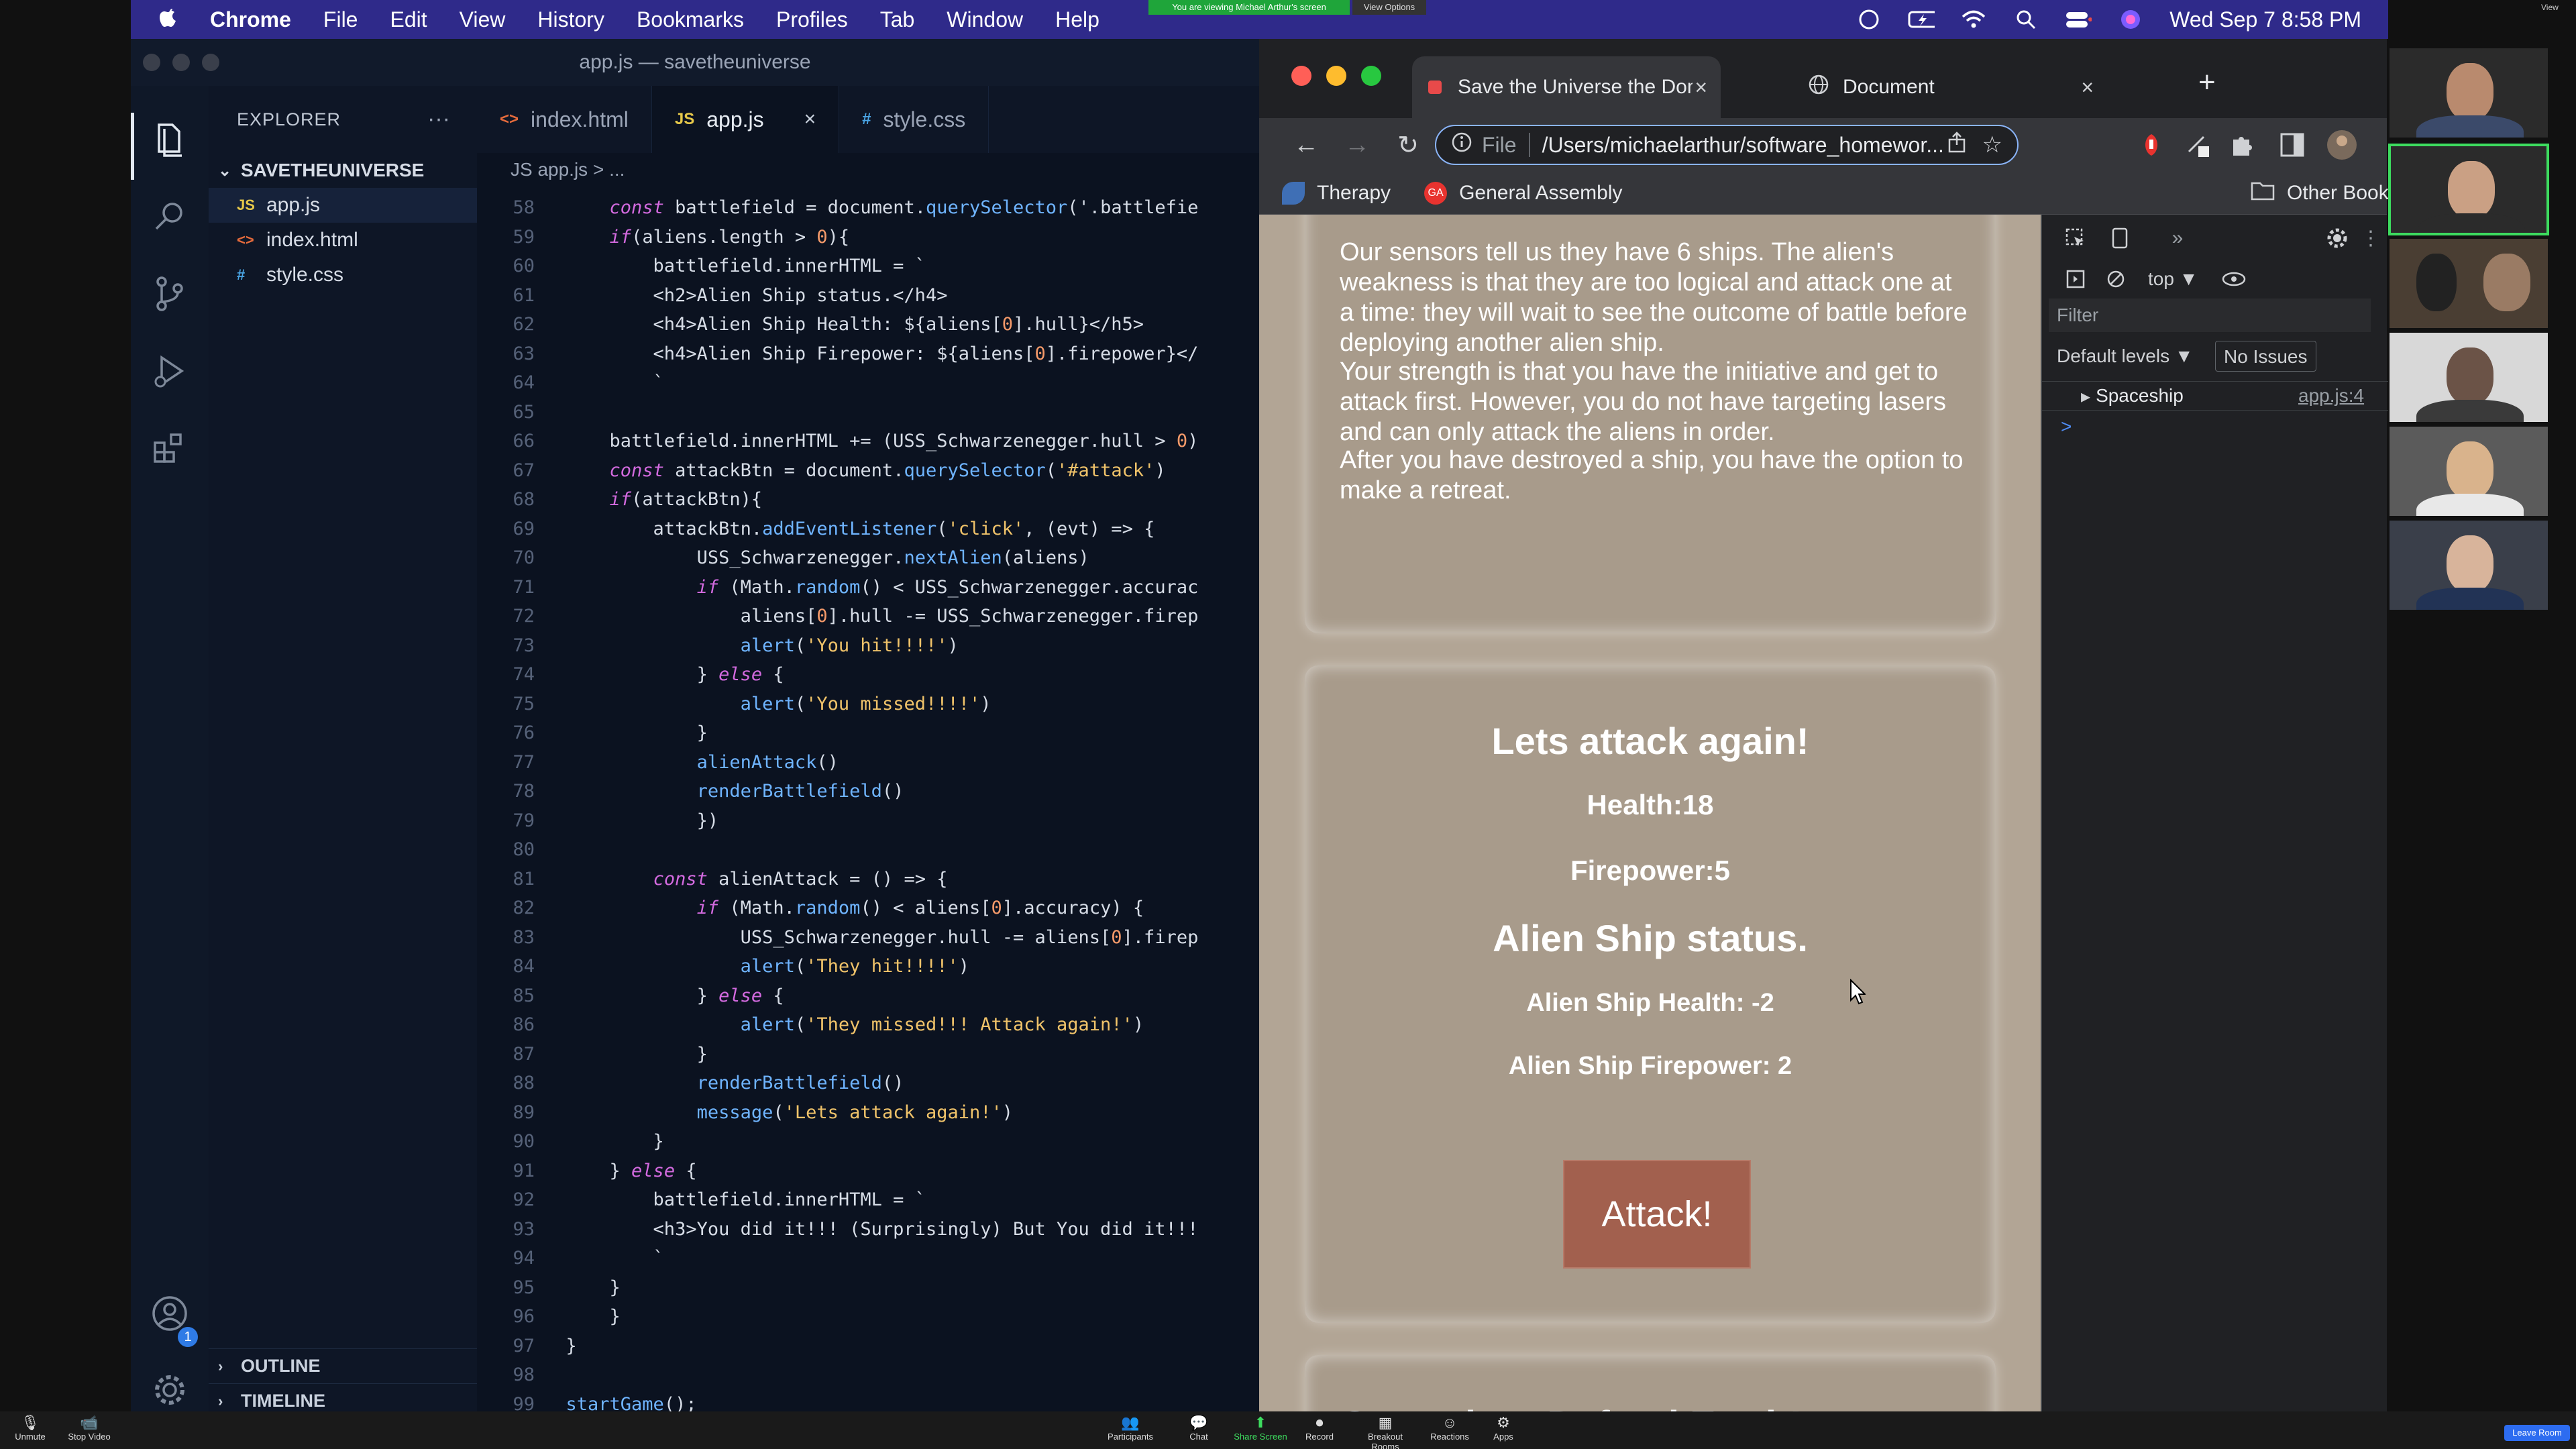  Describe the element at coordinates (170, 139) in the screenshot. I see `explorer-icon` at that location.